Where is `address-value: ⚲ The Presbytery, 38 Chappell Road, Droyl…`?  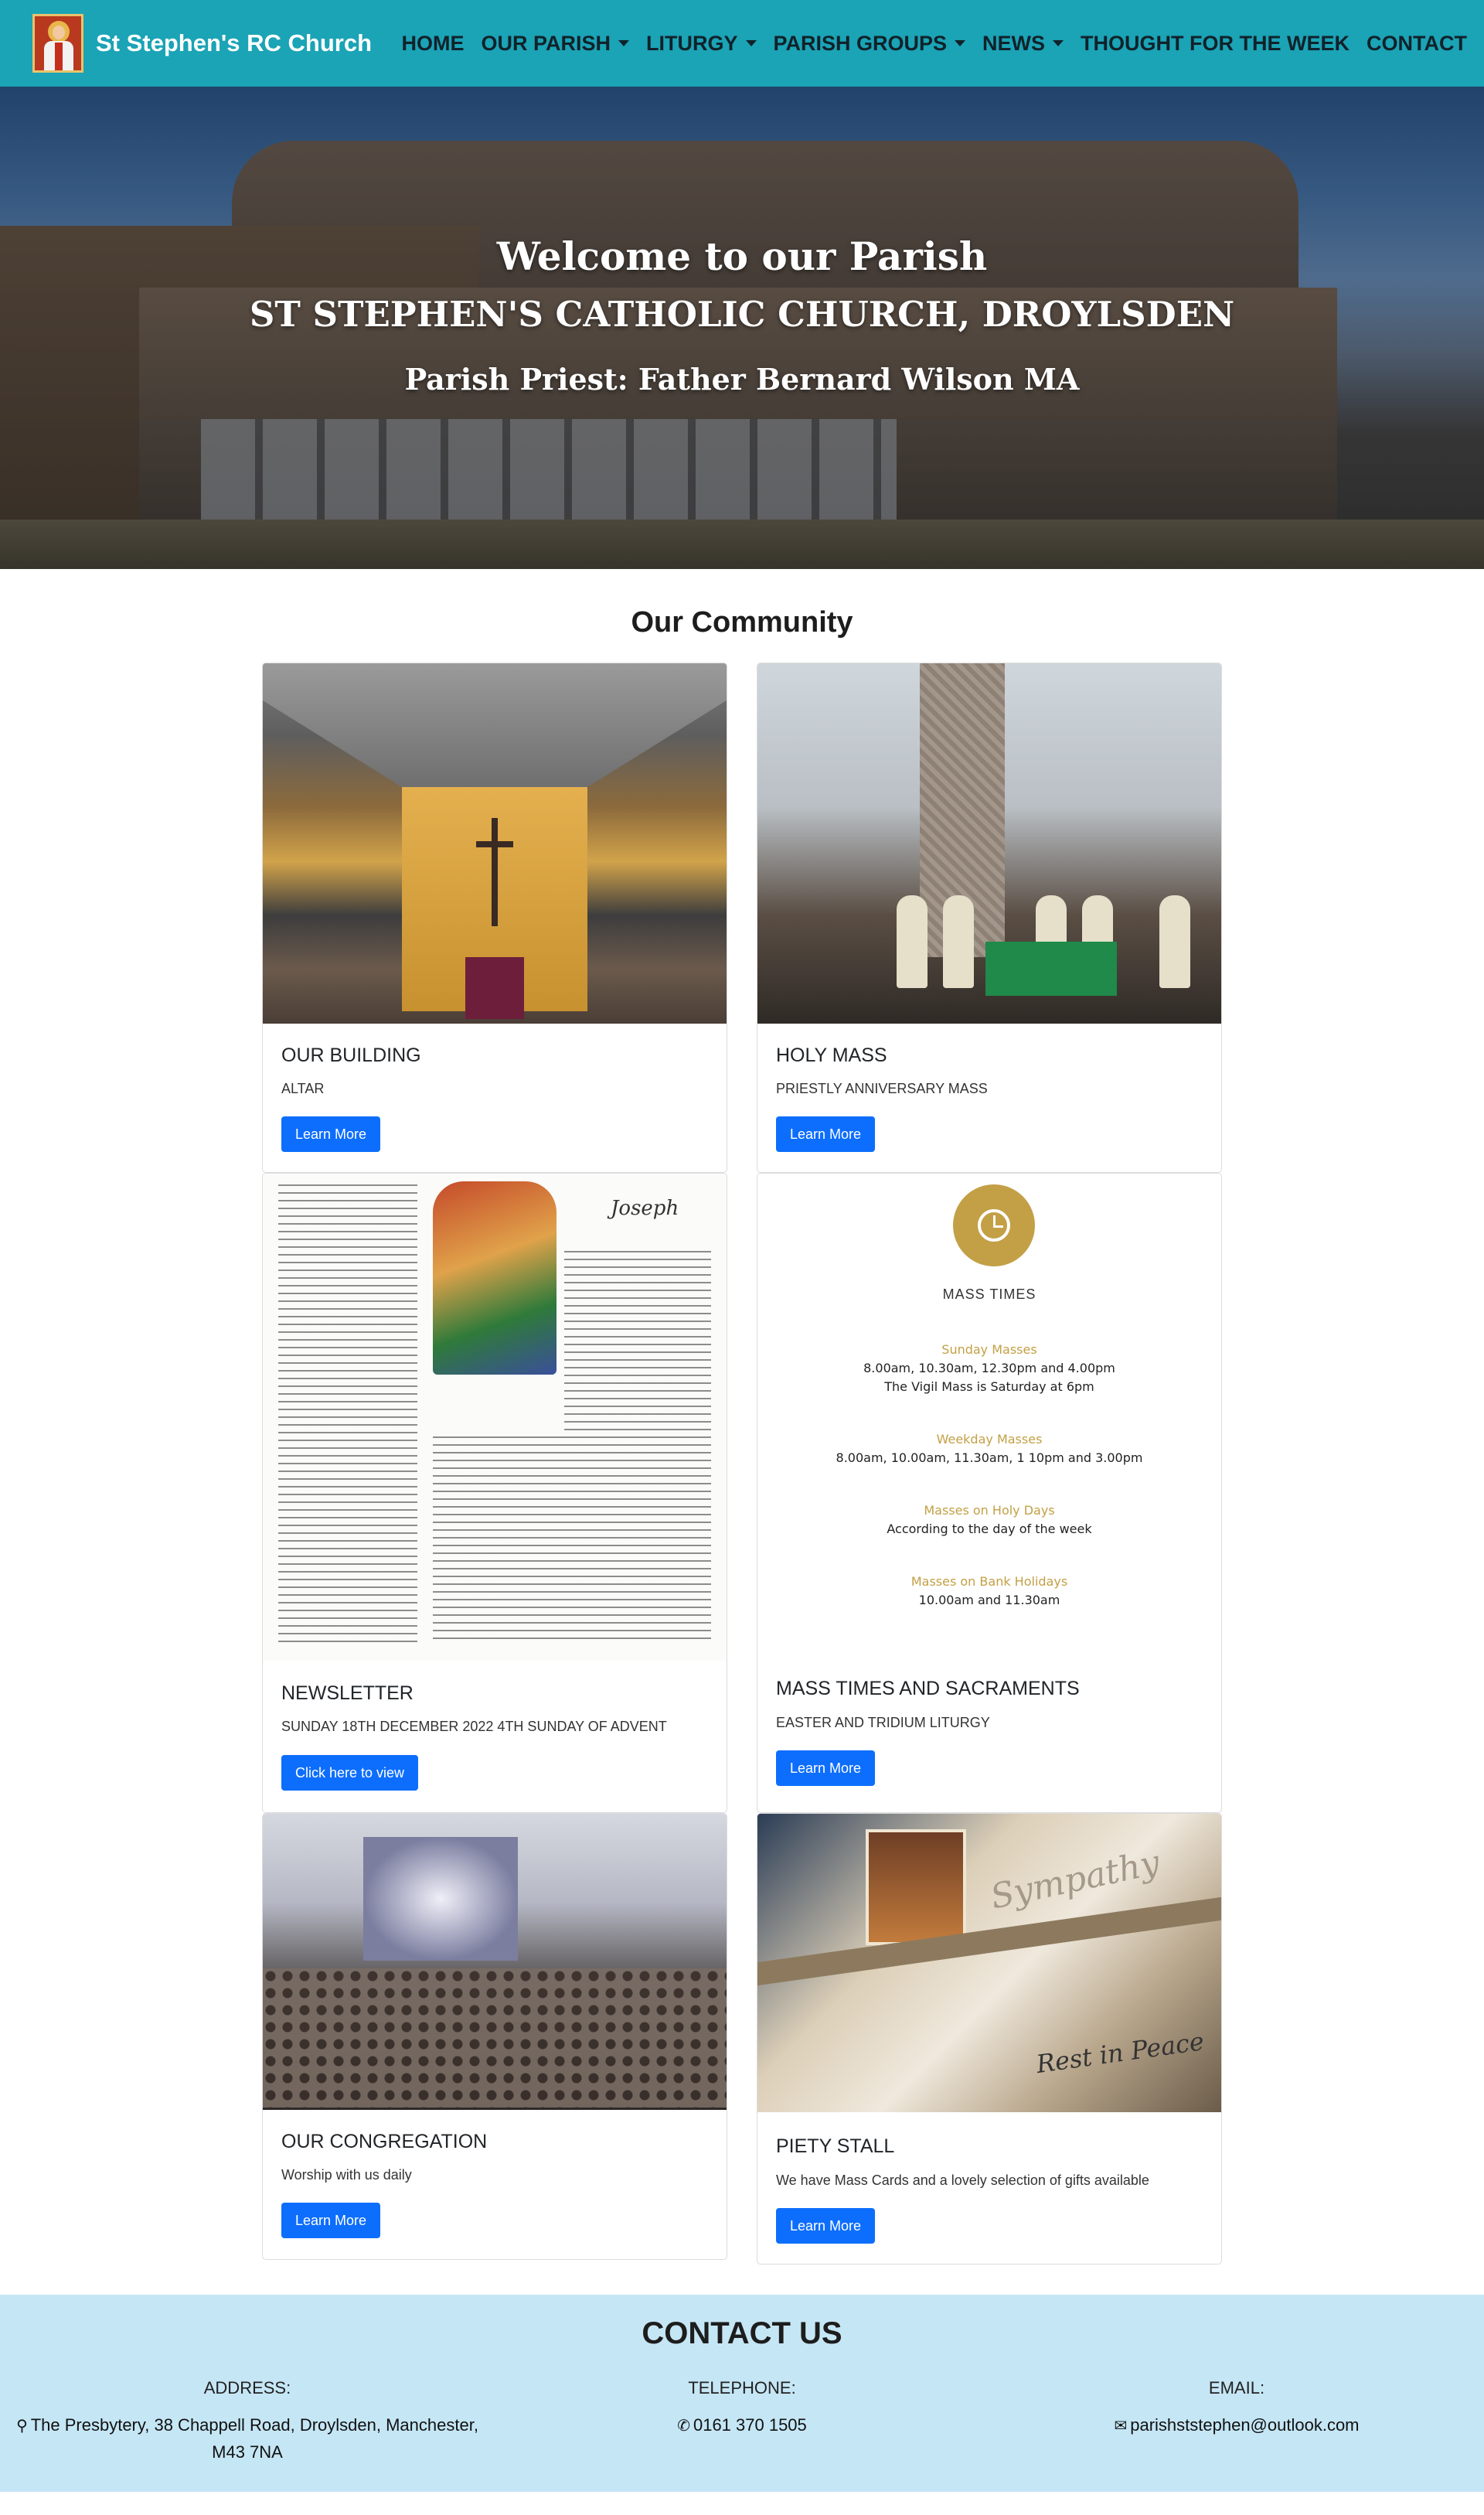
address-value: ⚲ The Presbytery, 38 Chappell Road, Droyl… is located at coordinates (247, 2439).